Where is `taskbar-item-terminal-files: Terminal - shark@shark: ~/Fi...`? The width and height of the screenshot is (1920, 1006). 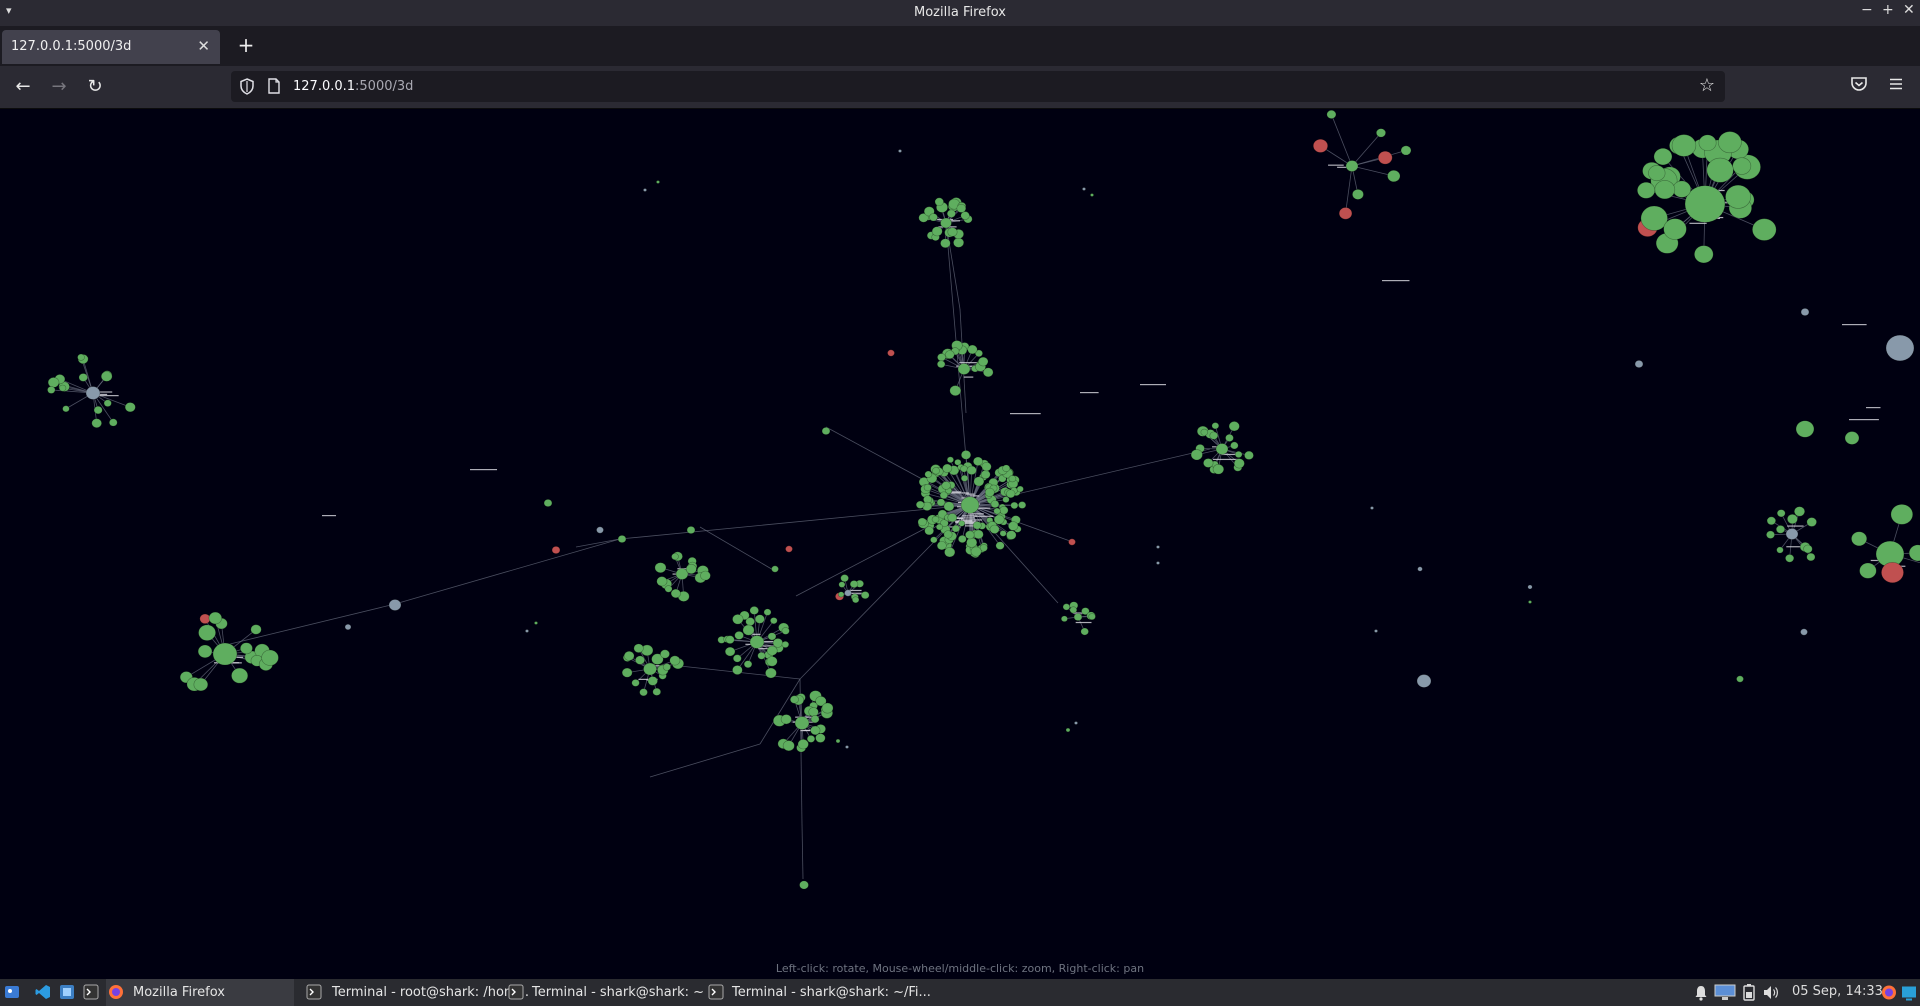 taskbar-item-terminal-files: Terminal - shark@shark: ~/Fi... is located at coordinates (818, 992).